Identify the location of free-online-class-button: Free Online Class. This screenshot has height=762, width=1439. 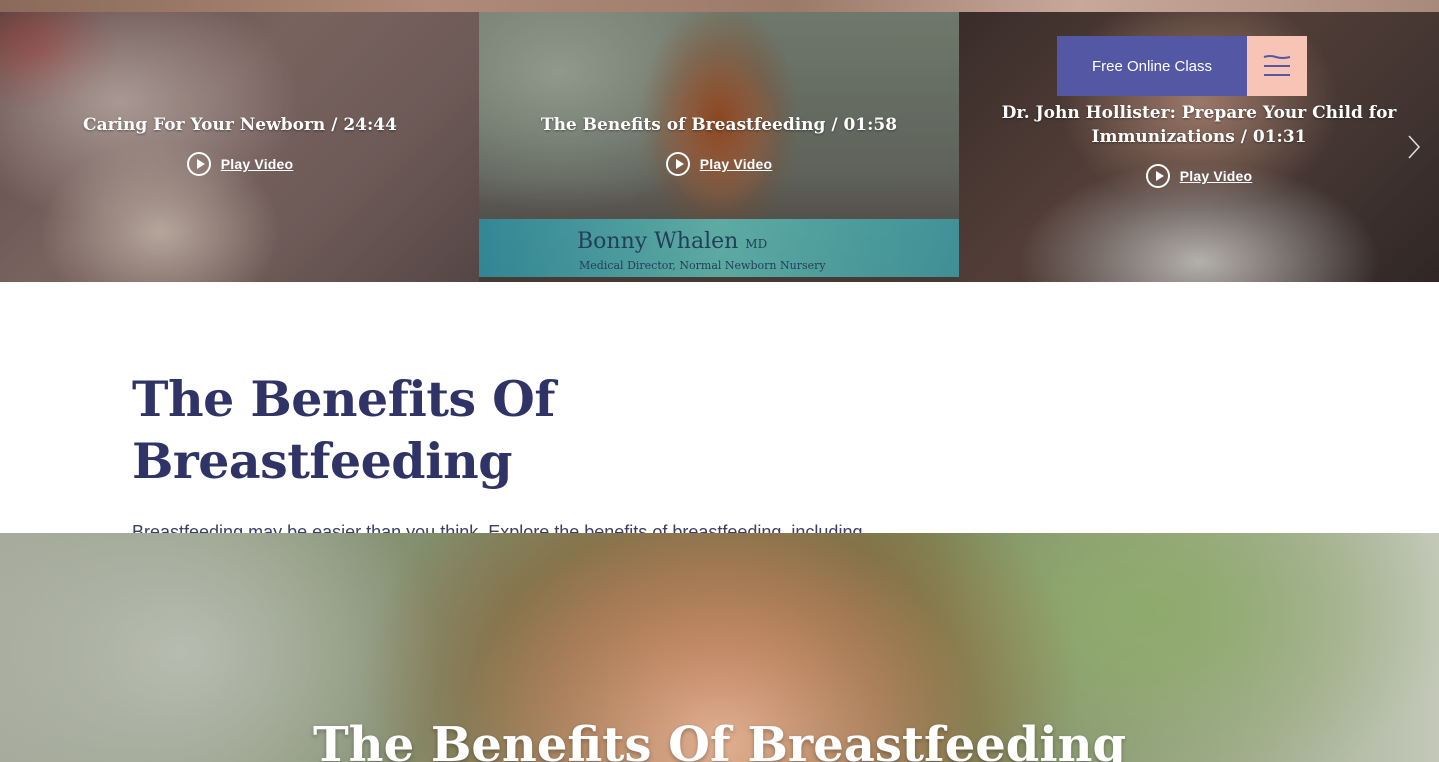
(1152, 66).